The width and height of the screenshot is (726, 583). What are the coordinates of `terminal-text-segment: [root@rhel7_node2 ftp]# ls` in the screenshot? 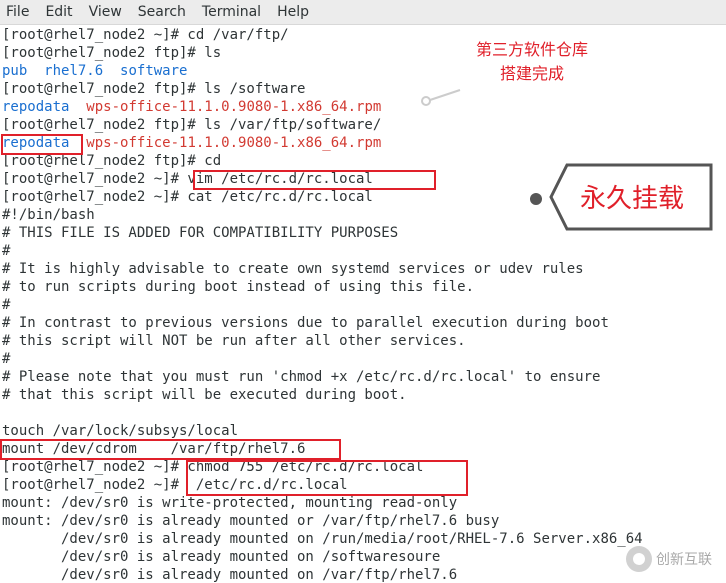 It's located at (112, 53).